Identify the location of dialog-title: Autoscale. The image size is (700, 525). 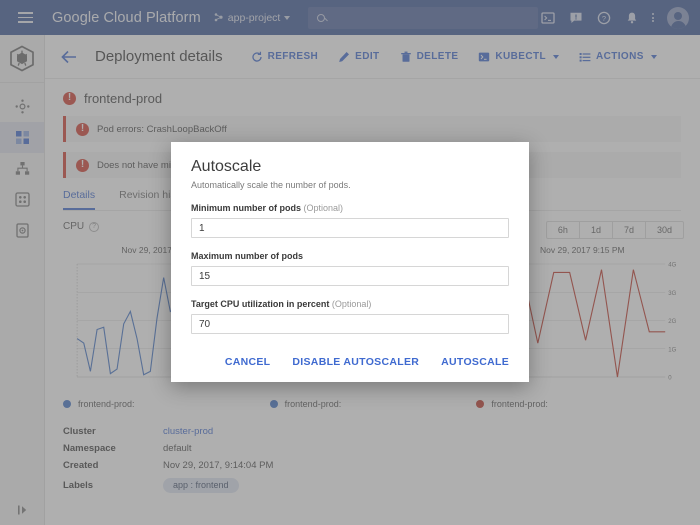
(226, 166).